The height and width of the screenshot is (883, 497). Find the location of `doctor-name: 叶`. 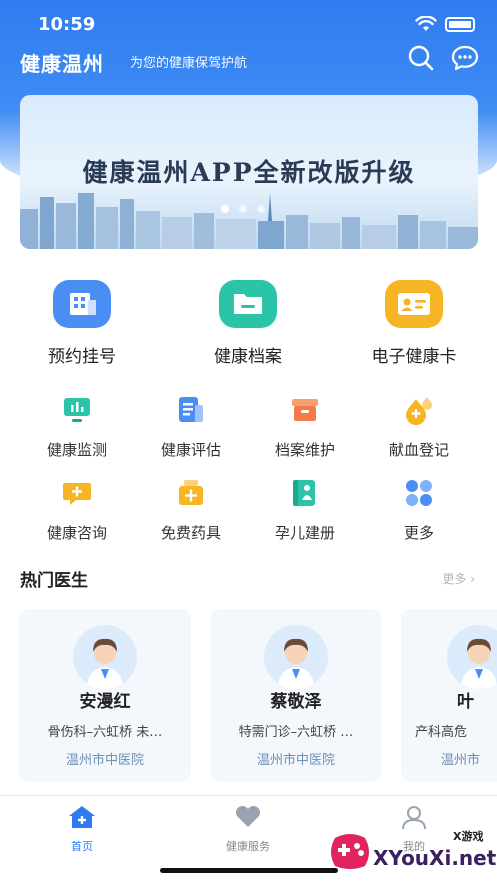

doctor-name: 叶 is located at coordinates (465, 702).